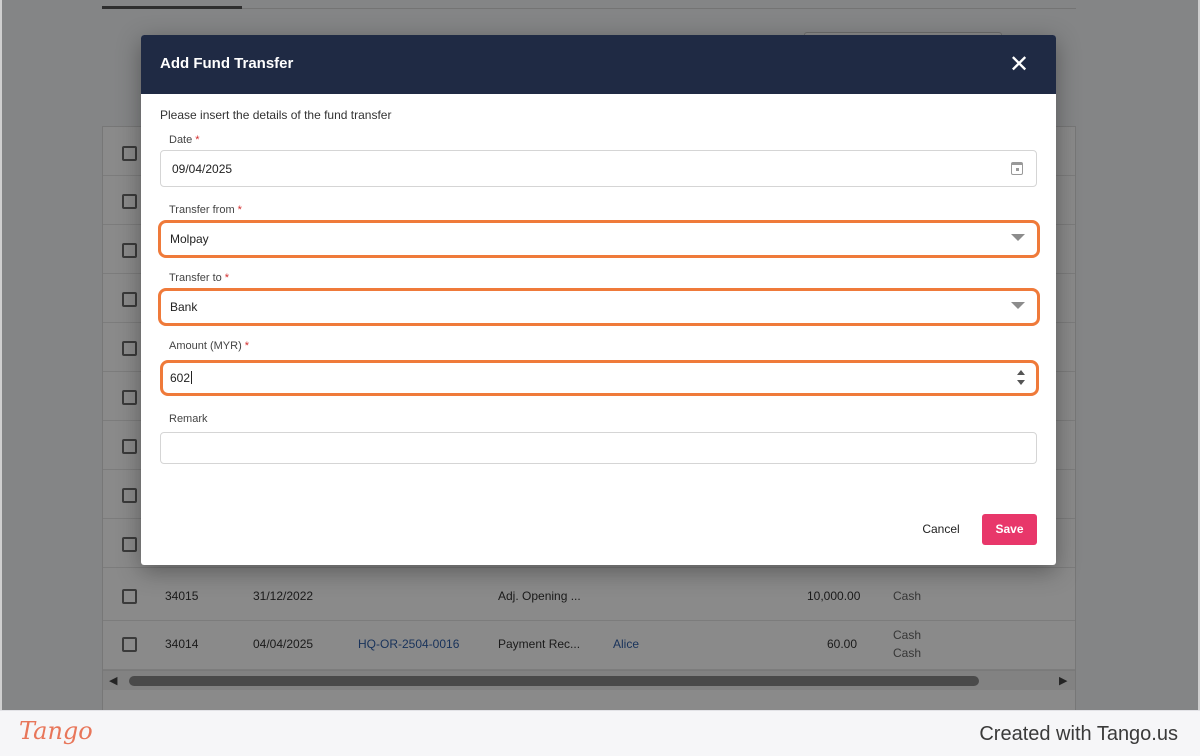 The width and height of the screenshot is (1200, 756). Describe the element at coordinates (209, 346) in the screenshot. I see `amount-label: Amount (MYR) *` at that location.